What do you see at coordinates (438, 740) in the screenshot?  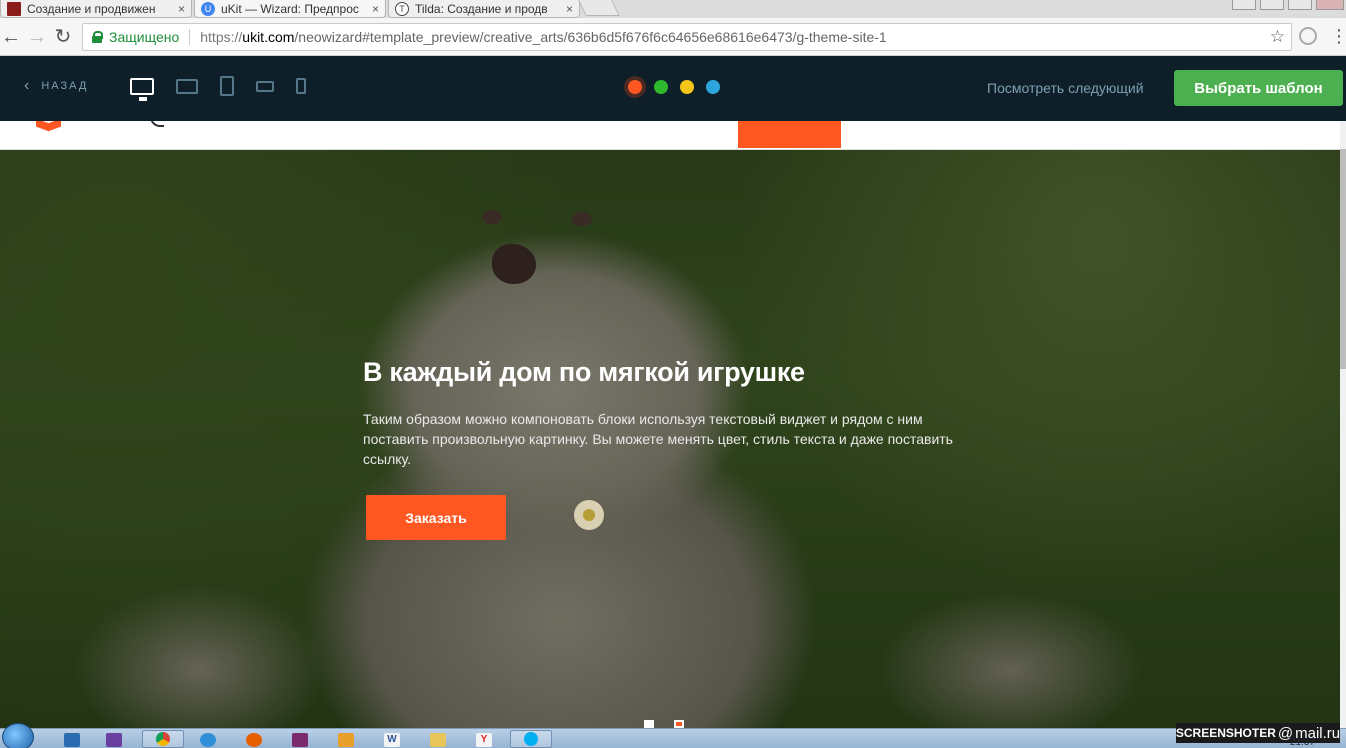 I see `explorer-icon` at bounding box center [438, 740].